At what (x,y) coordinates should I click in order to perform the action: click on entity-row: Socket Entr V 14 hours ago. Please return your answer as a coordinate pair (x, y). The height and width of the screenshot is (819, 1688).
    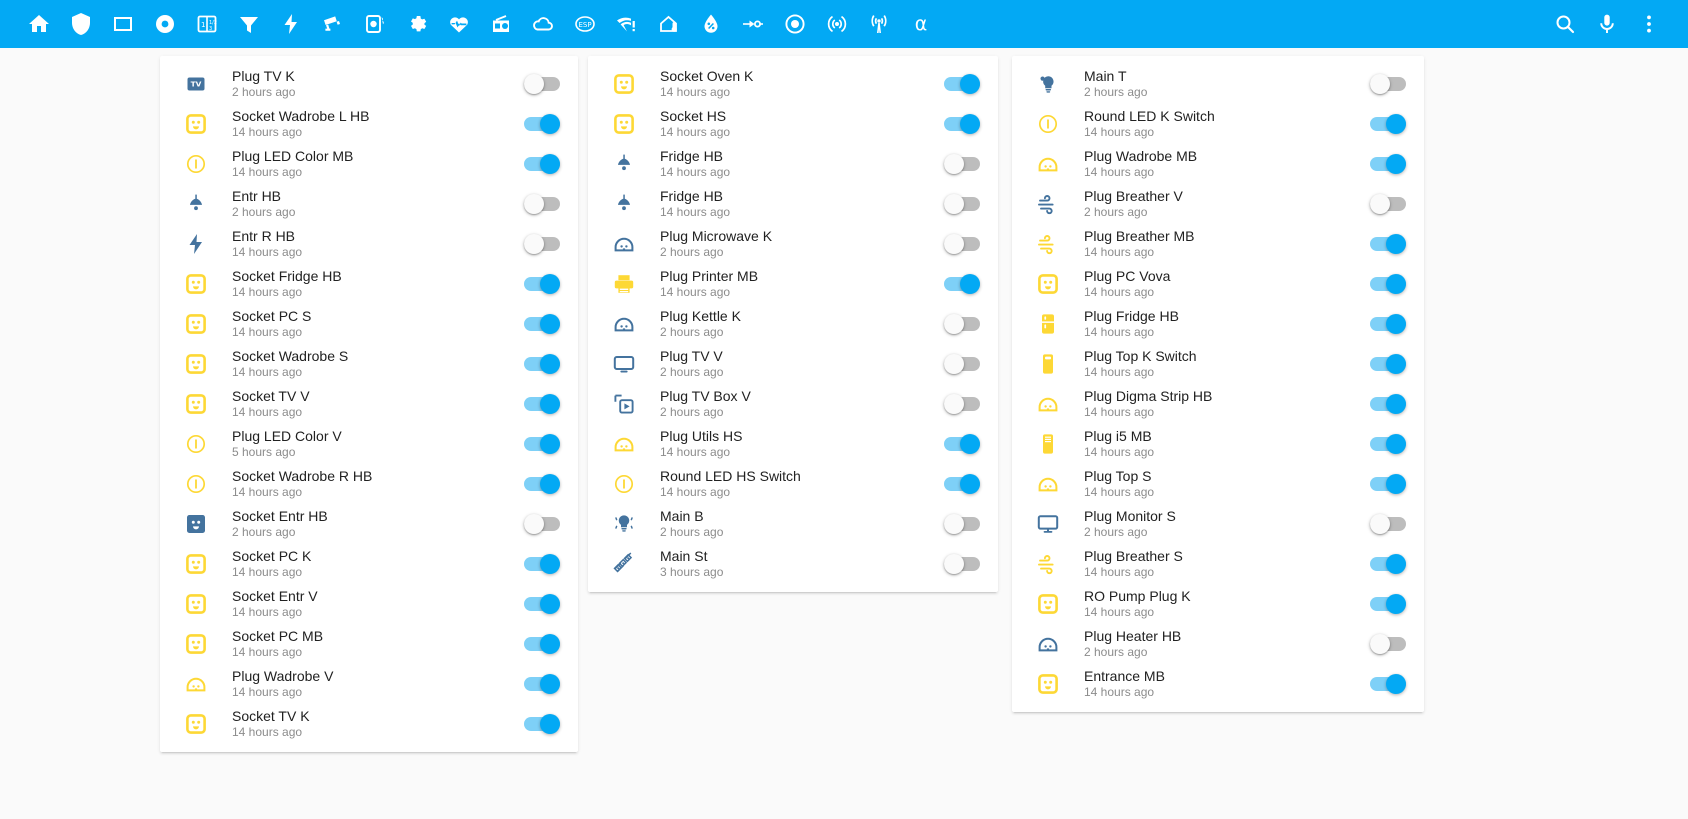
    Looking at the image, I should click on (369, 604).